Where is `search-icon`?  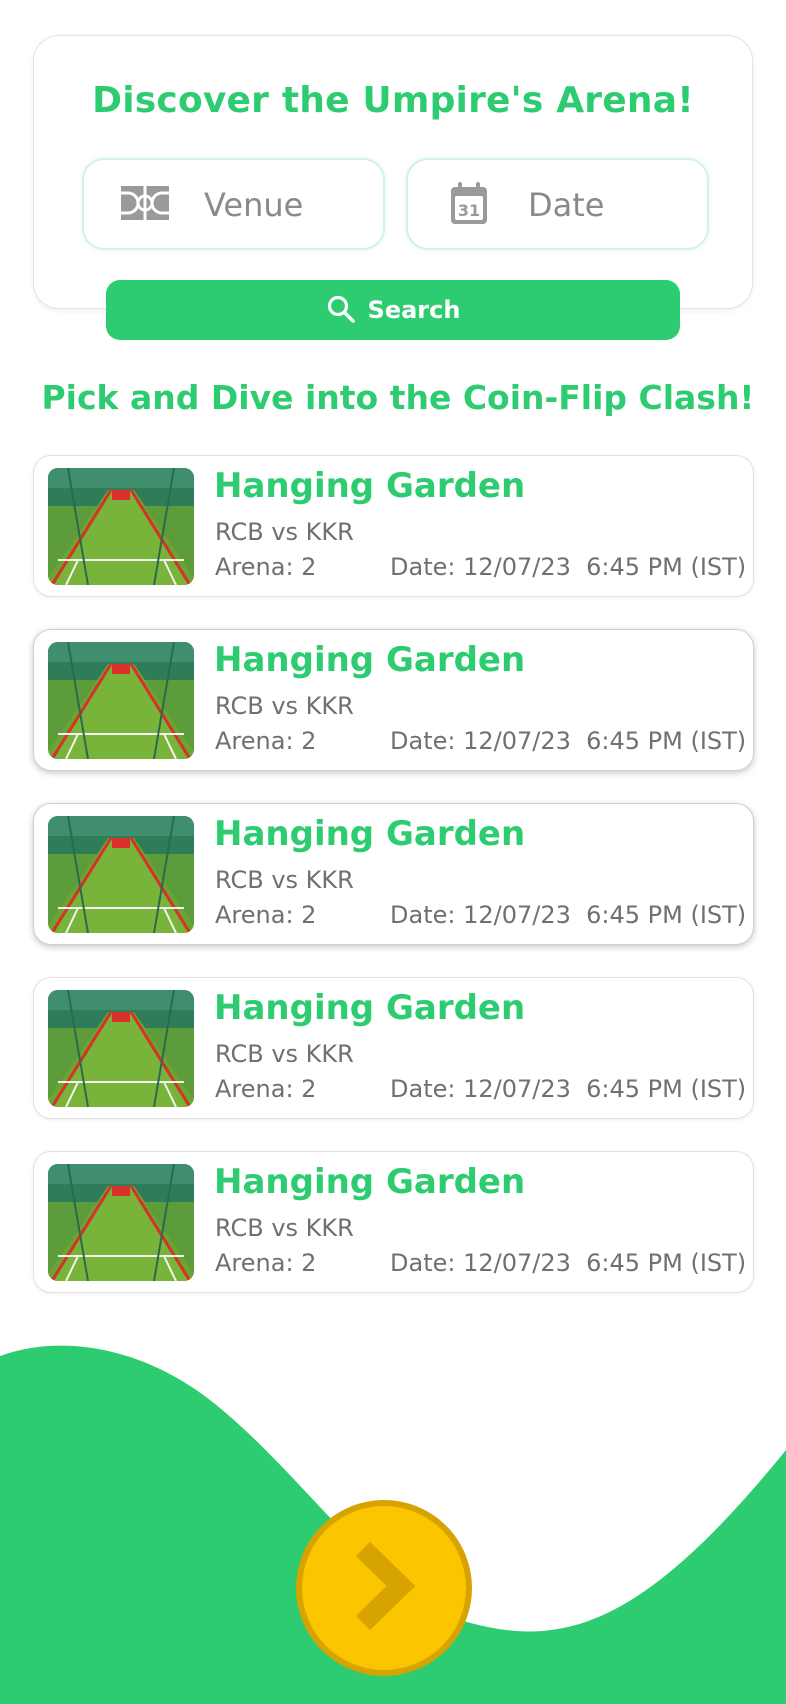 search-icon is located at coordinates (341, 310).